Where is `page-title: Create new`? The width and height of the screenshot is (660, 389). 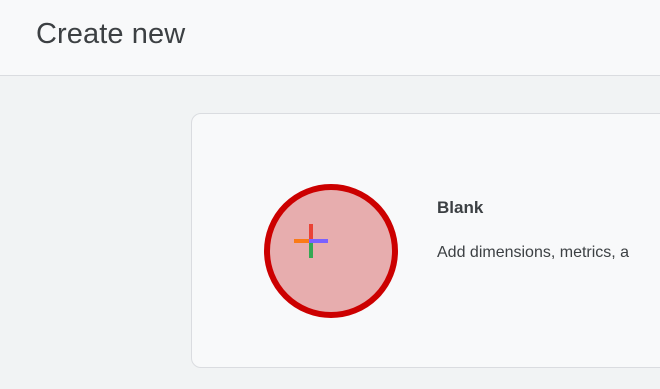
page-title: Create new is located at coordinates (111, 34).